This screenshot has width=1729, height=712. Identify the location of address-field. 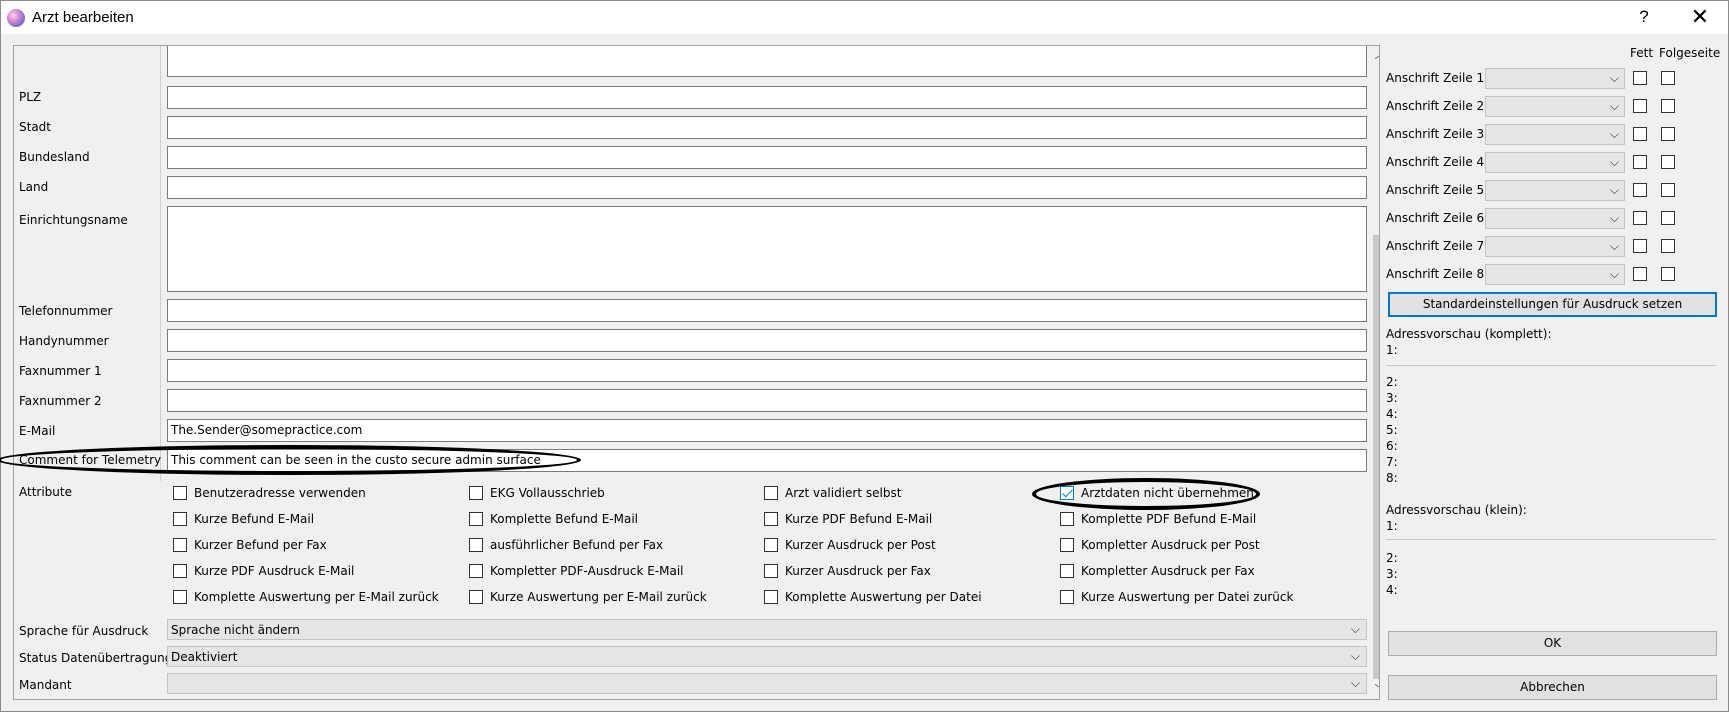
(767, 61).